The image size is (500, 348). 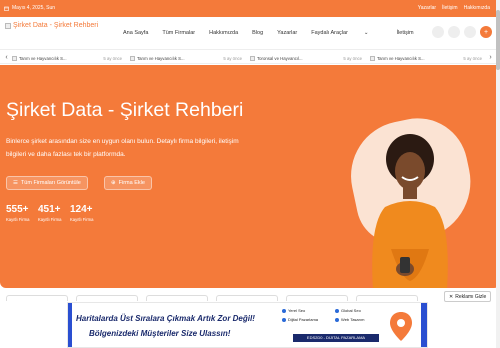 I want to click on nav-all-companies: Tüm Firmalar, so click(x=178, y=33).